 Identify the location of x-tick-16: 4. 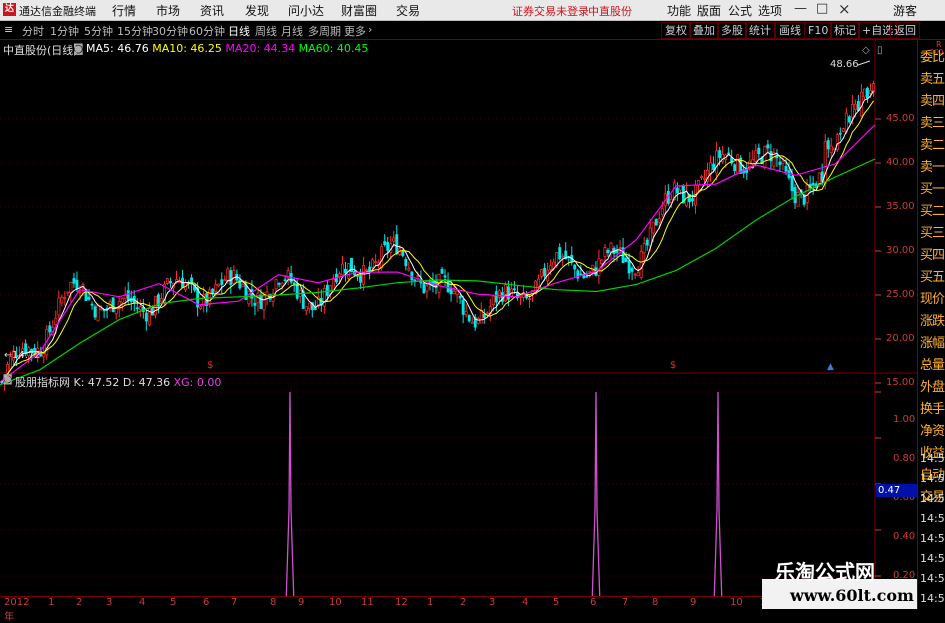
(525, 602).